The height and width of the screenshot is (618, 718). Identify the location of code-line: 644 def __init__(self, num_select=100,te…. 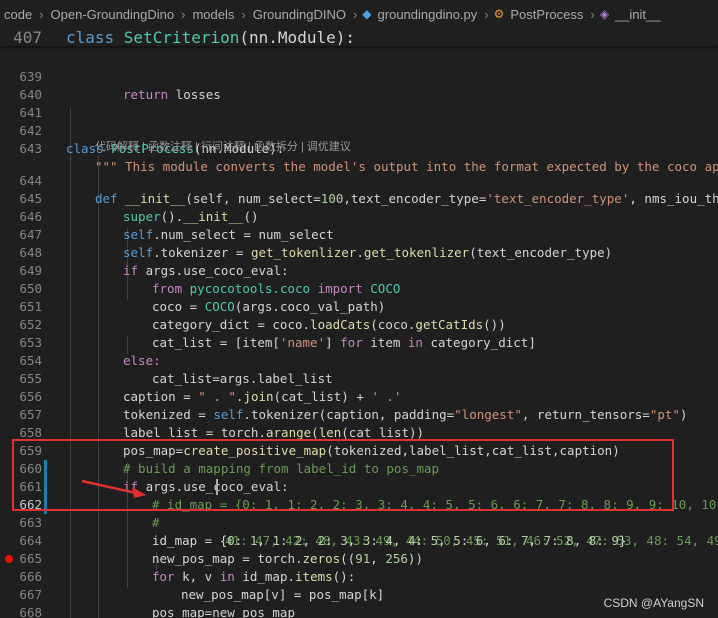
(359, 180).